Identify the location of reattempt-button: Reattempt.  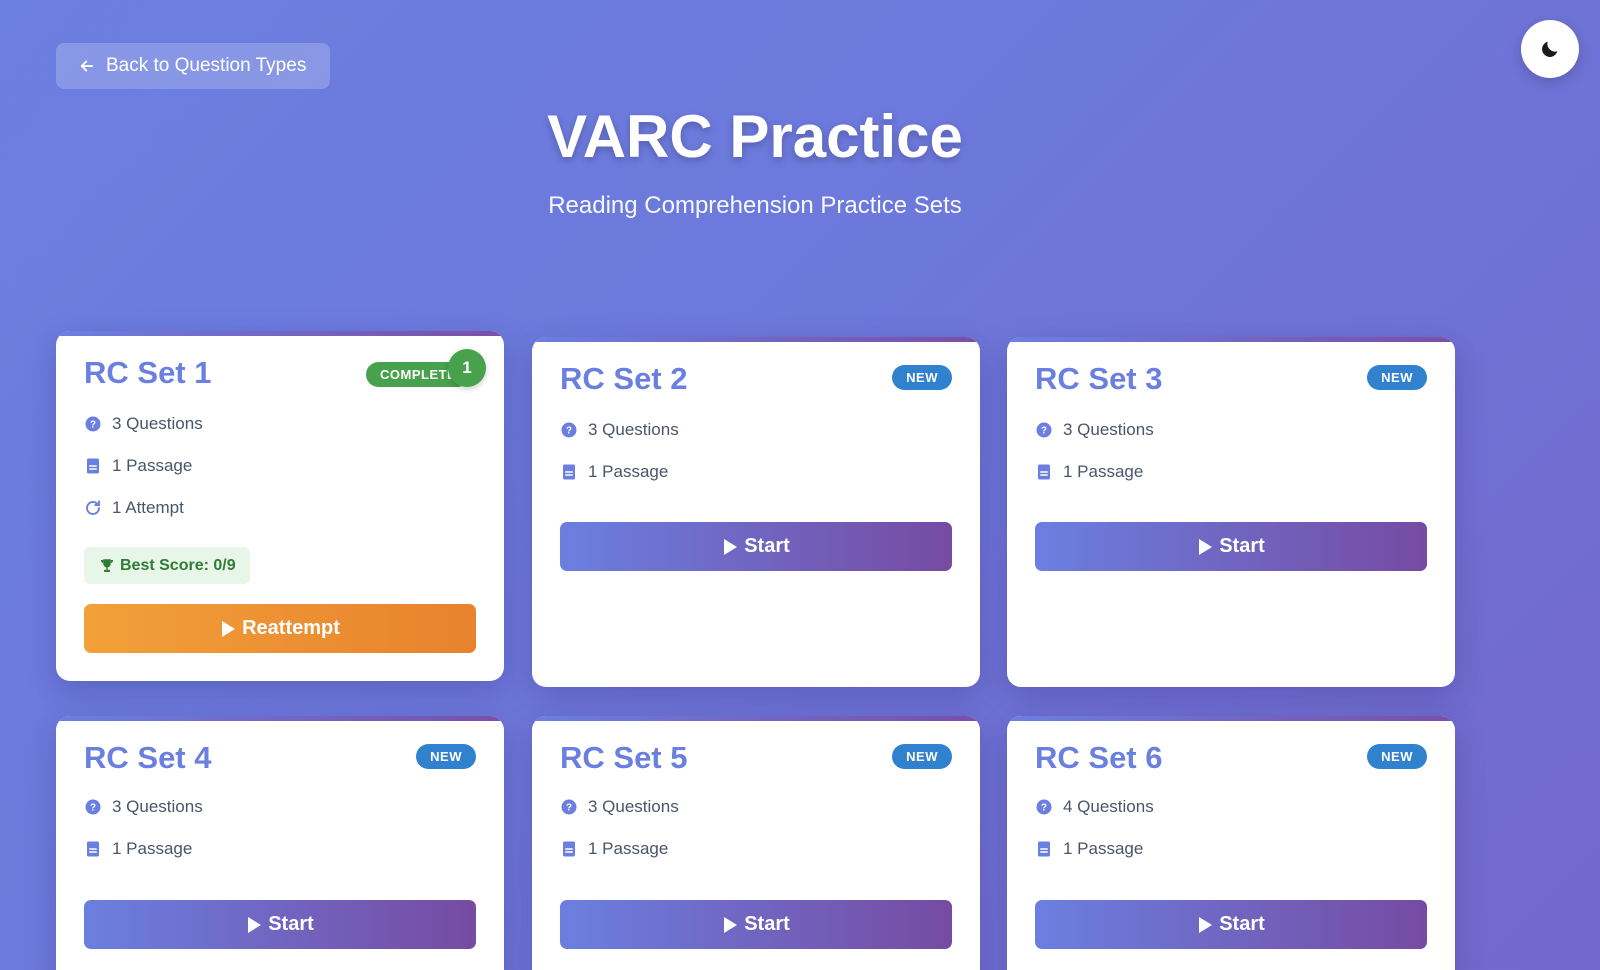
(280, 628).